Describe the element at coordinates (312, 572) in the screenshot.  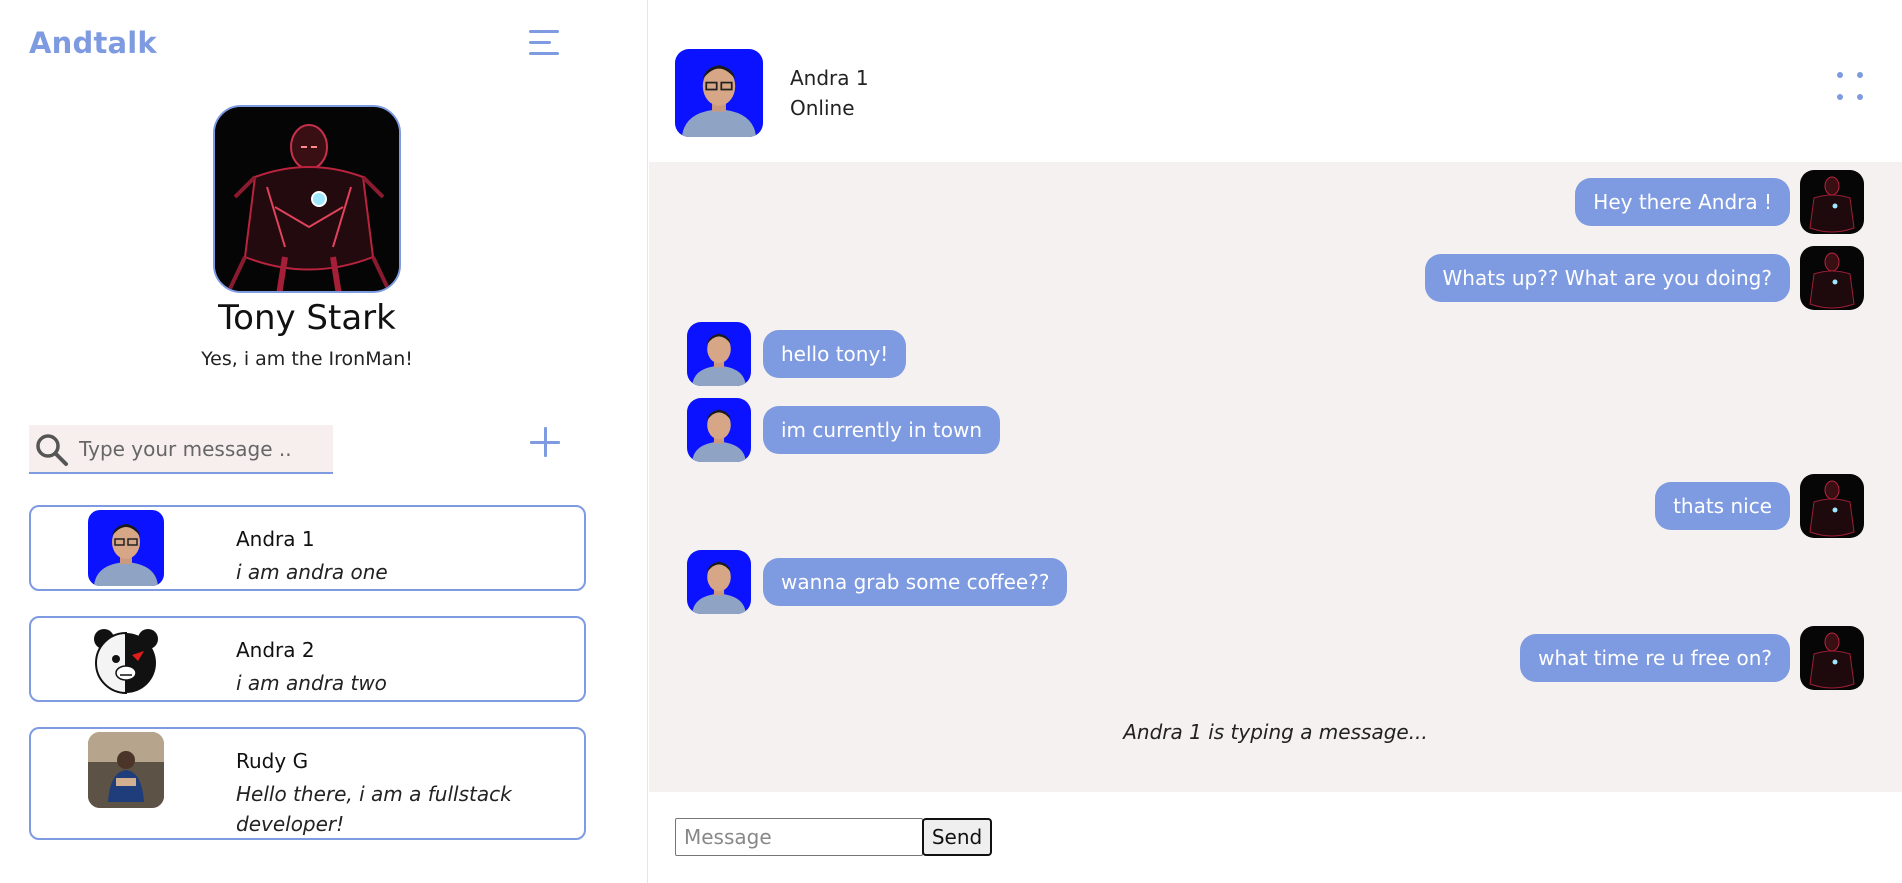
I see `contact-message: i am andra one` at that location.